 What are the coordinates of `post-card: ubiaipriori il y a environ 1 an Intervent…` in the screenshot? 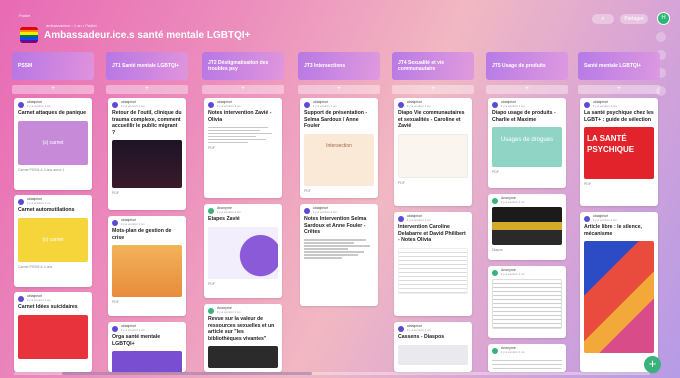 It's located at (433, 264).